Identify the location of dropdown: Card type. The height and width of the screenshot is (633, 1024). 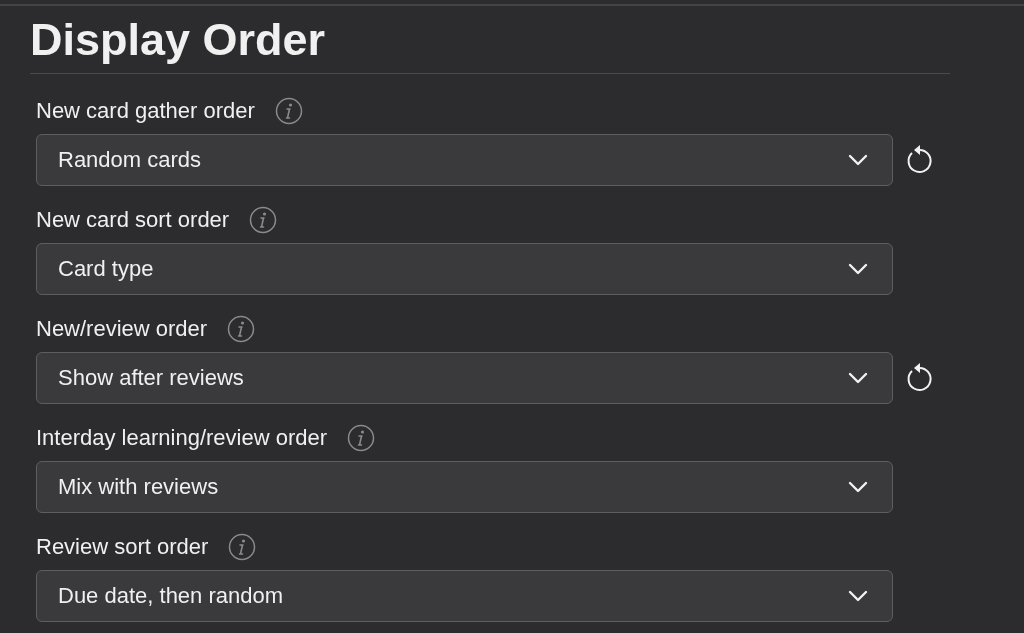
(464, 269).